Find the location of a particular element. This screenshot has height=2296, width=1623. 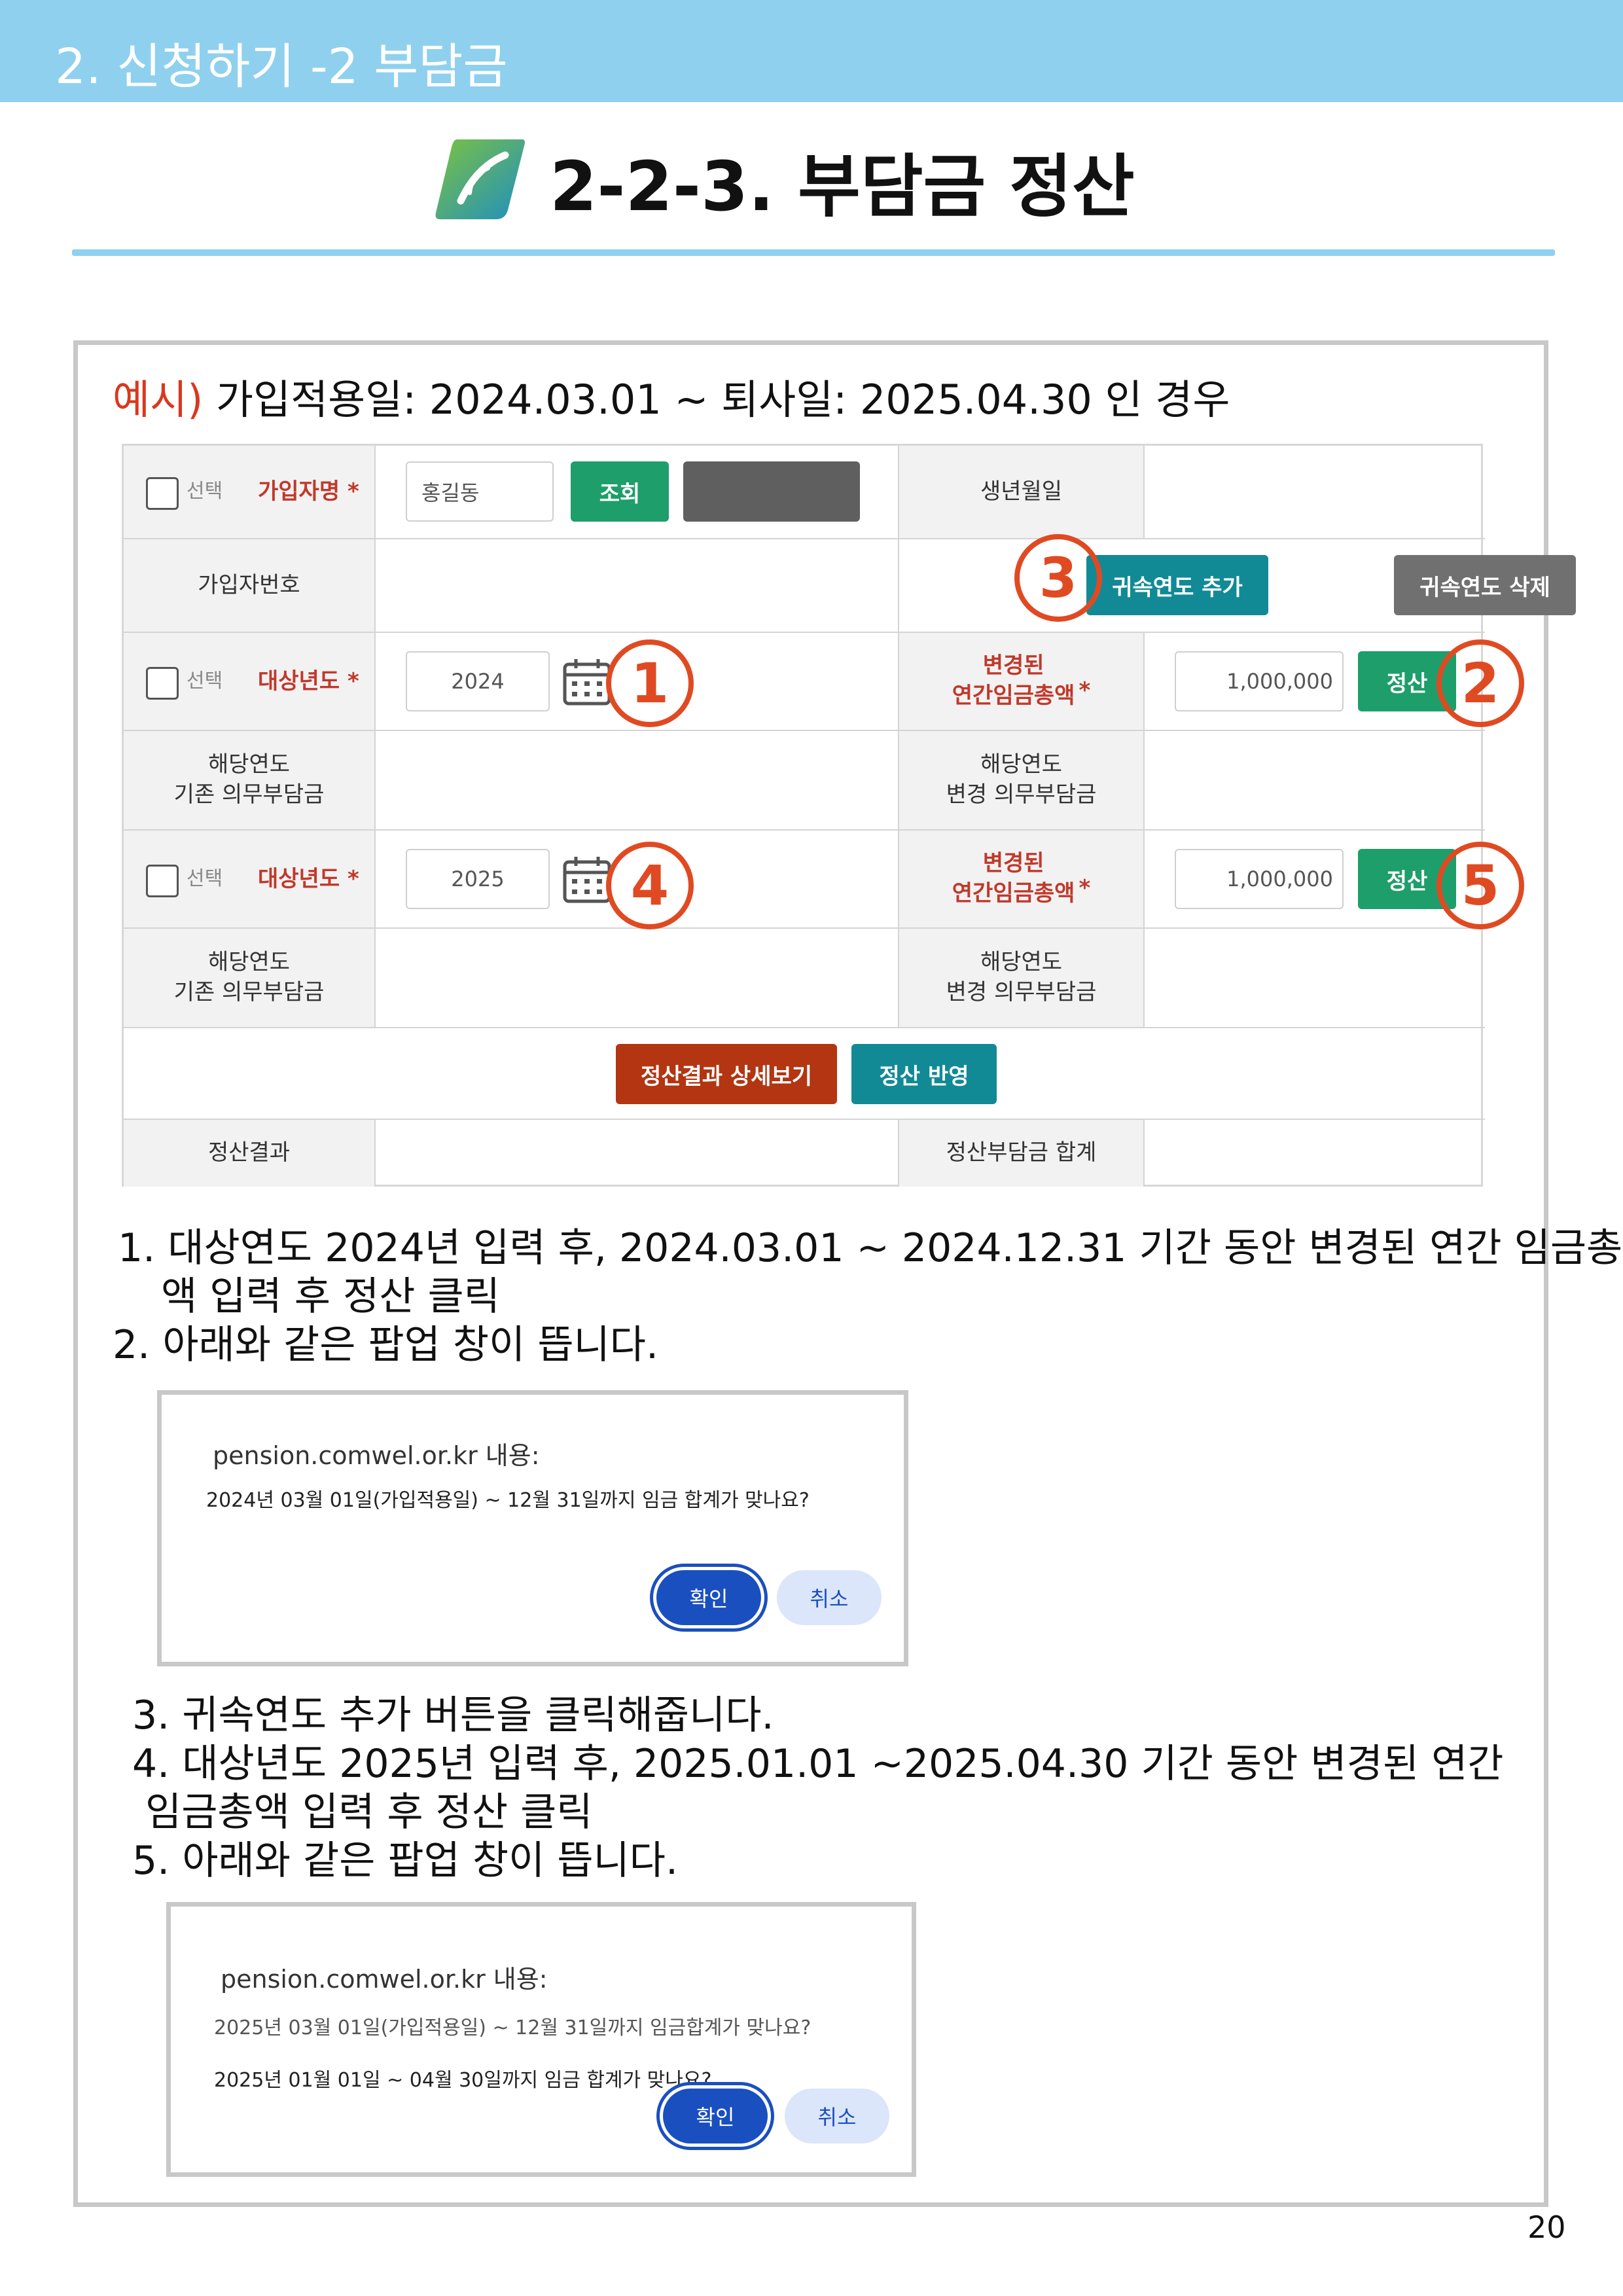

delete-year-button: 귀속연도 삭제 is located at coordinates (1485, 585).